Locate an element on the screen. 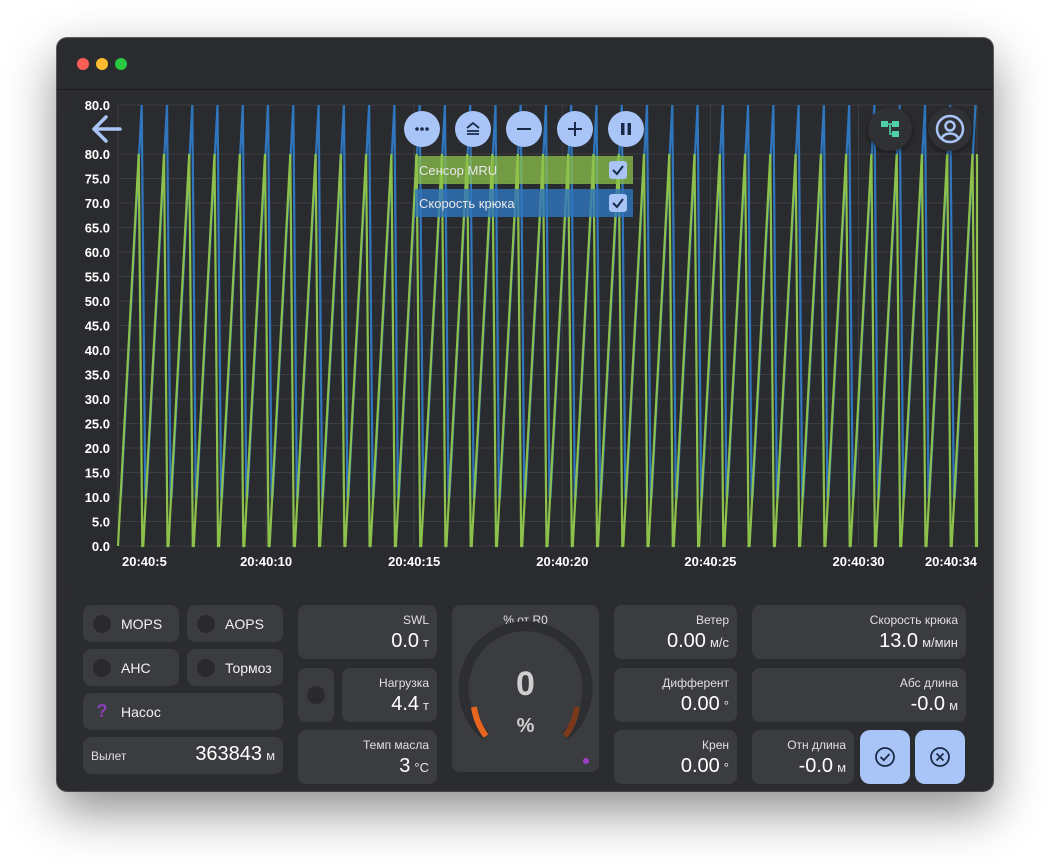  trim-label: Дифферент is located at coordinates (695, 683).